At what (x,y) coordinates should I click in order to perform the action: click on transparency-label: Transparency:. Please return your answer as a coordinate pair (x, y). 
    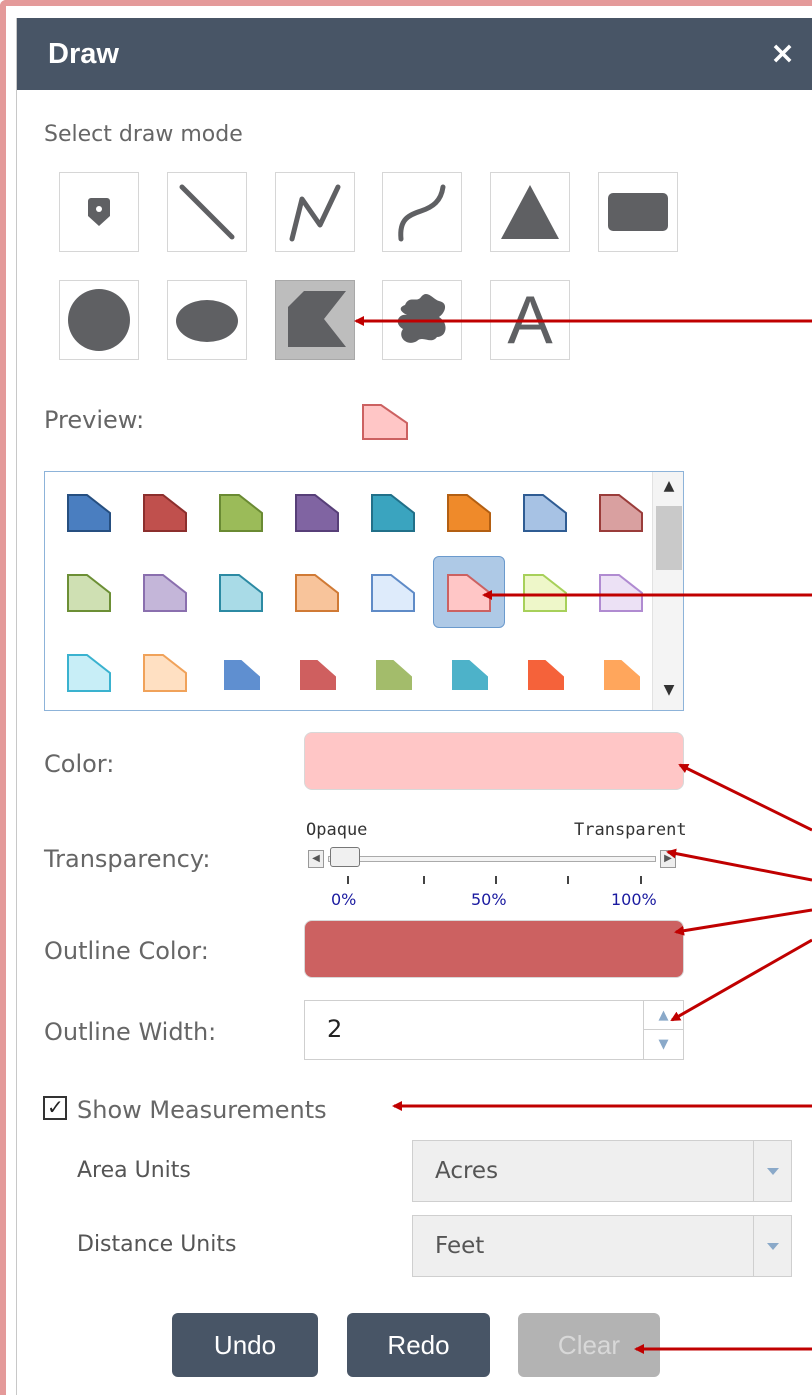
    Looking at the image, I should click on (127, 859).